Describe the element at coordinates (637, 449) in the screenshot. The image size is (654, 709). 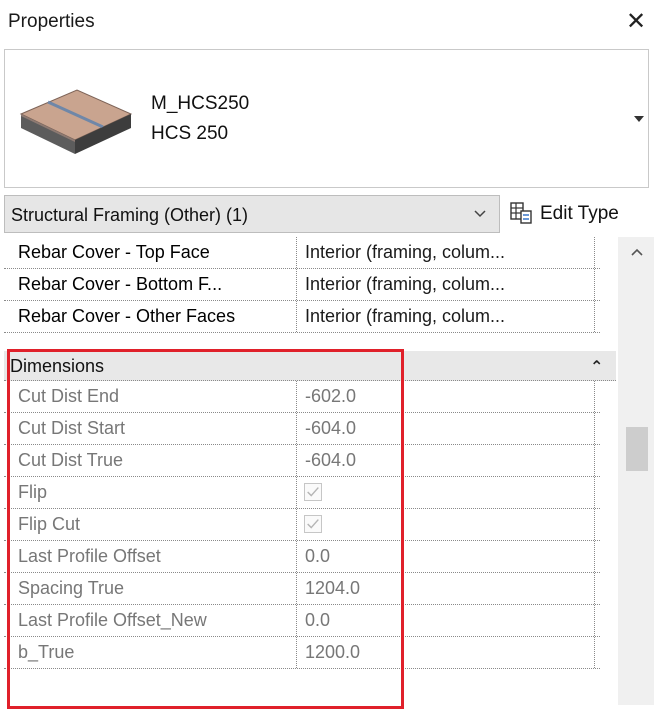
I see `scroll-thumb` at that location.